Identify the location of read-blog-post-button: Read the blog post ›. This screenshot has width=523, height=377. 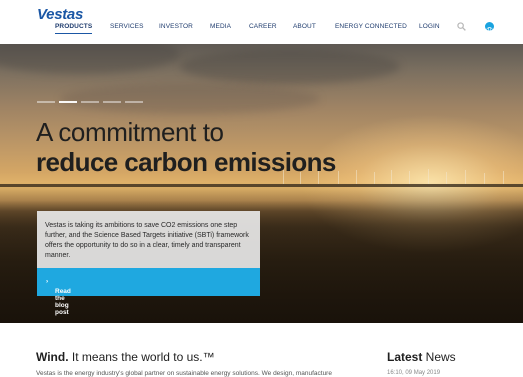
(148, 292).